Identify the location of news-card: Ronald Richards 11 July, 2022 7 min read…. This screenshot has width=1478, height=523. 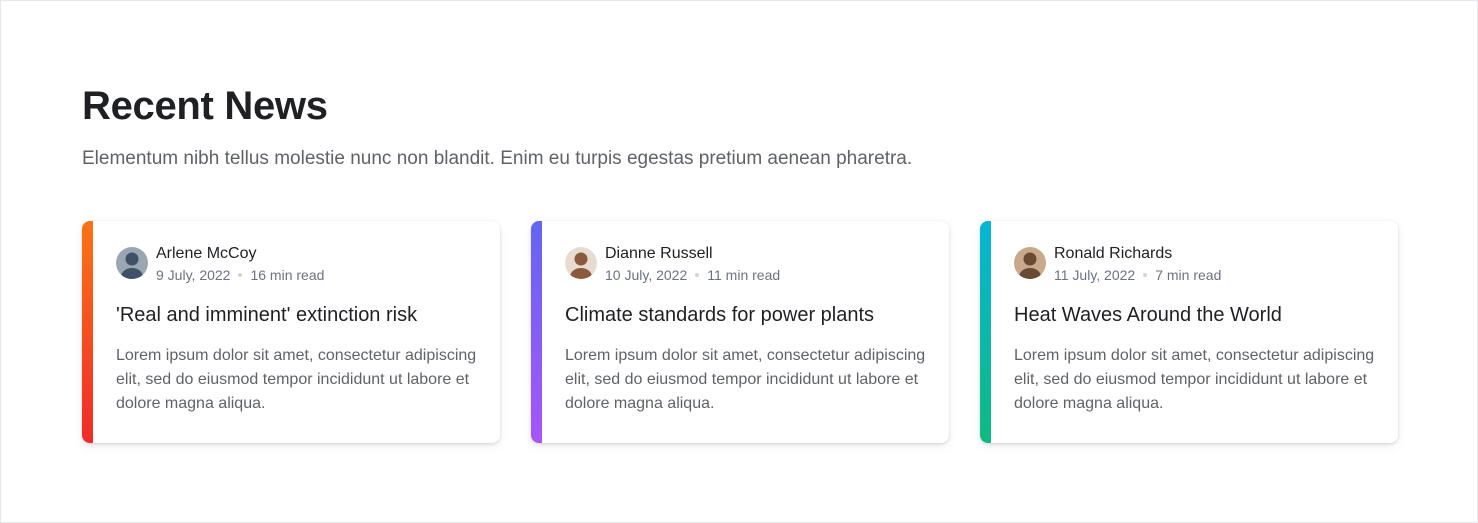
(1189, 332).